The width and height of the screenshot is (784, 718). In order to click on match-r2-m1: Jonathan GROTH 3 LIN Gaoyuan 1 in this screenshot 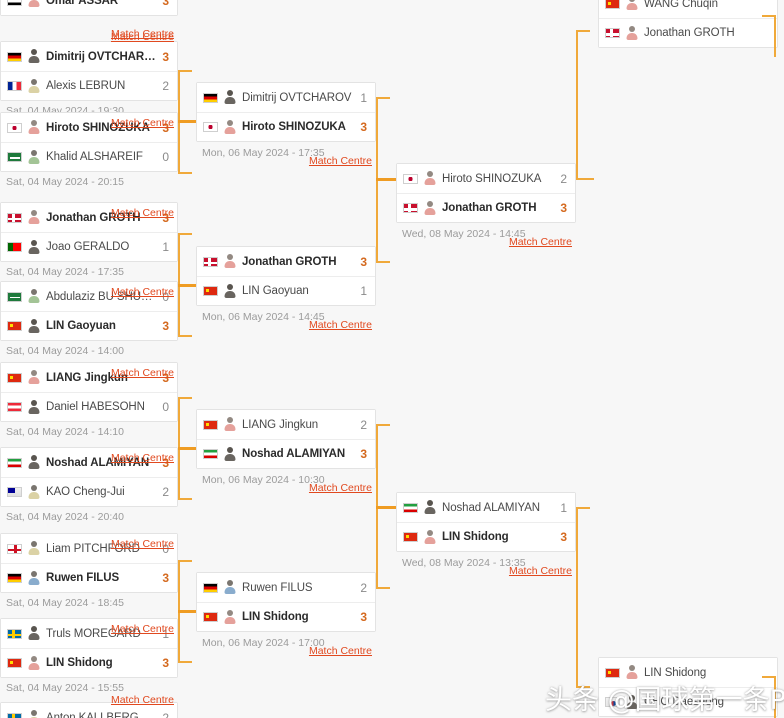, I will do `click(286, 276)`.